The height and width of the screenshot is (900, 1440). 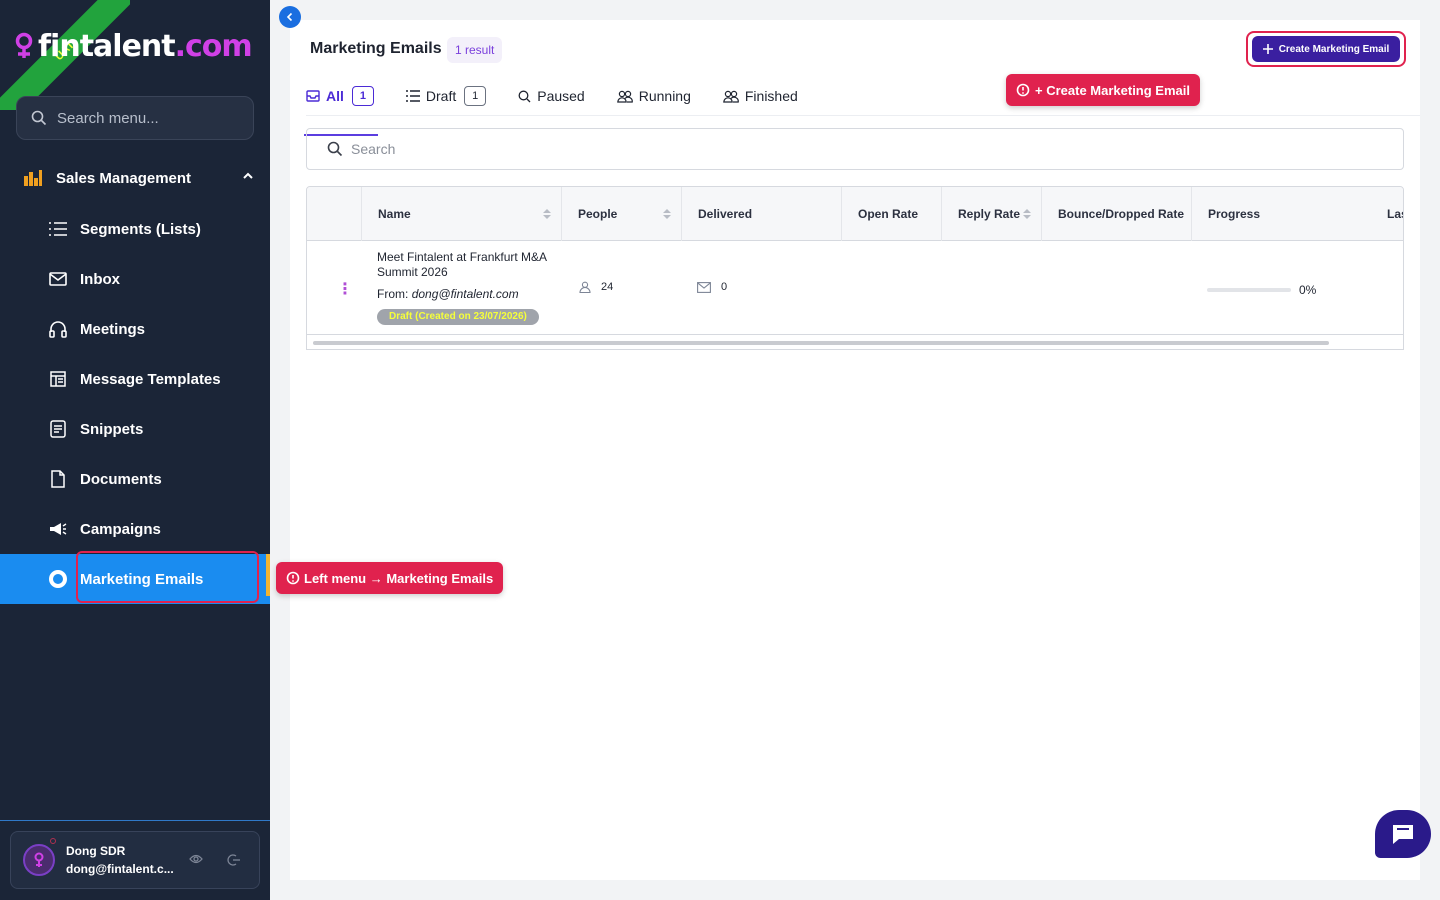 I want to click on user-name: Dong SDR, so click(x=96, y=851).